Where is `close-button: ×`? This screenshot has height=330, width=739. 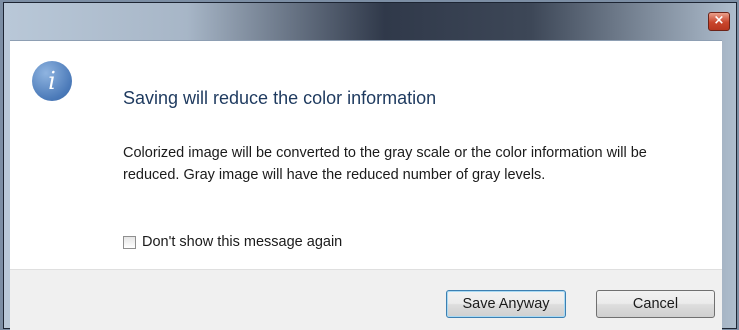 close-button: × is located at coordinates (719, 21).